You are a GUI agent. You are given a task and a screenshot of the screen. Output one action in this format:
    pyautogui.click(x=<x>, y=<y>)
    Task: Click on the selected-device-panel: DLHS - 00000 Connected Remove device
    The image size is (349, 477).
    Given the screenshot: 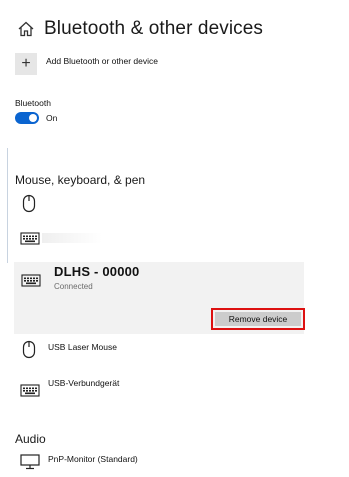 What is the action you would take?
    pyautogui.click(x=159, y=298)
    